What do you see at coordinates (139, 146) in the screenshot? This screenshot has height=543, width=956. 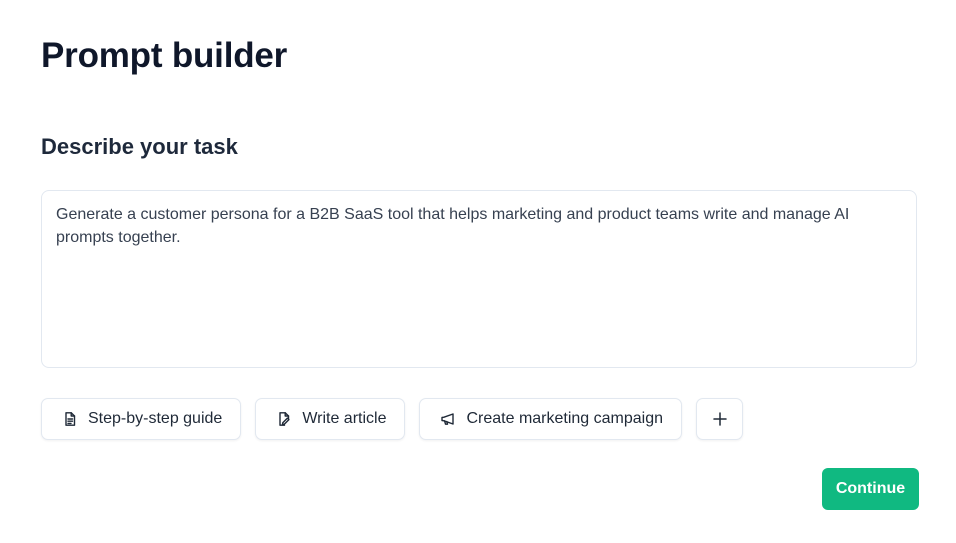 I see `section-heading: Describe your task` at bounding box center [139, 146].